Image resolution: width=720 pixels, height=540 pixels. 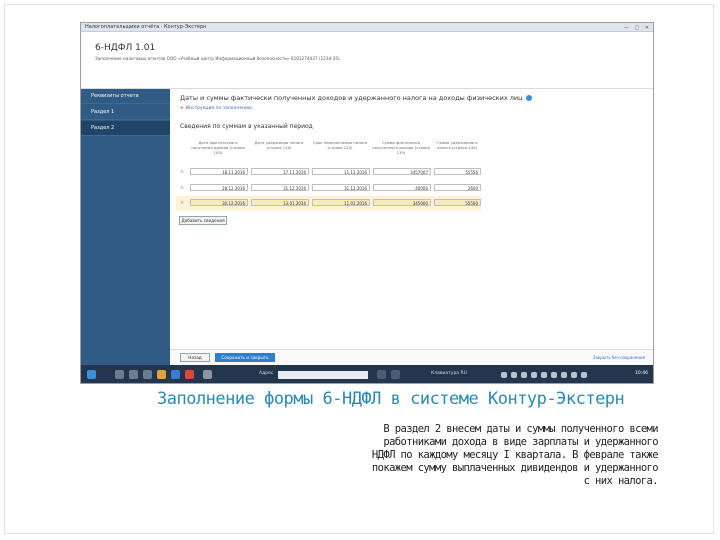 What do you see at coordinates (449, 373) in the screenshot?
I see `keyboard-layout-label: Клавиатура RU` at bounding box center [449, 373].